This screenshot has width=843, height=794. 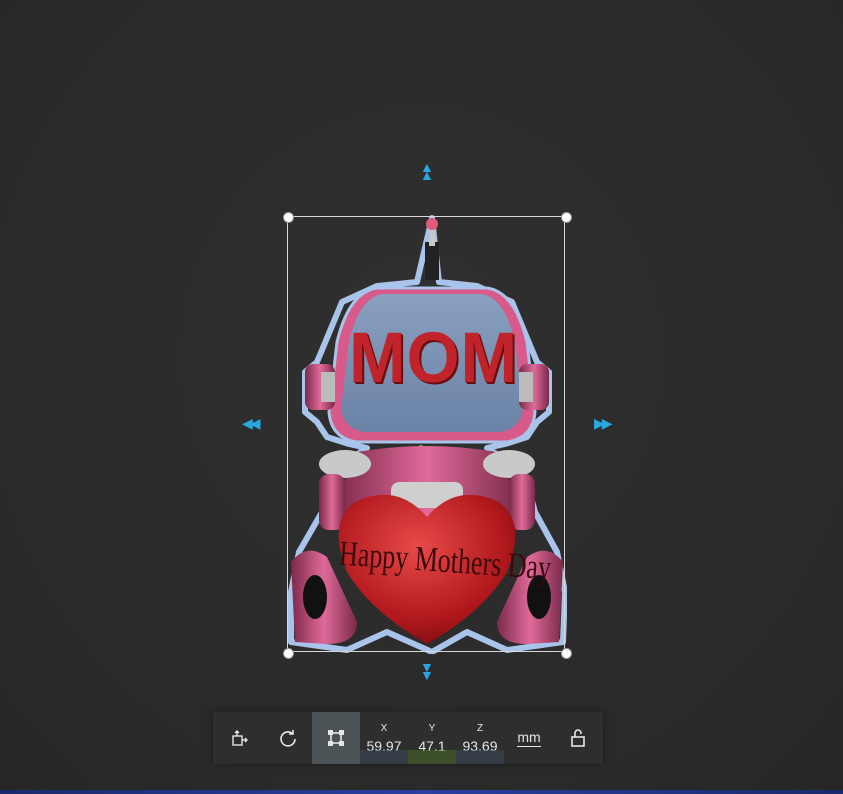 What do you see at coordinates (288, 653) in the screenshot?
I see `resize-handle-bottom-left` at bounding box center [288, 653].